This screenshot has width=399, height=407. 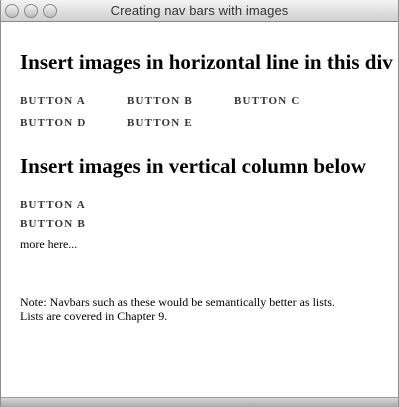 I want to click on horizontal-button-c: BUTTON C, so click(x=267, y=101).